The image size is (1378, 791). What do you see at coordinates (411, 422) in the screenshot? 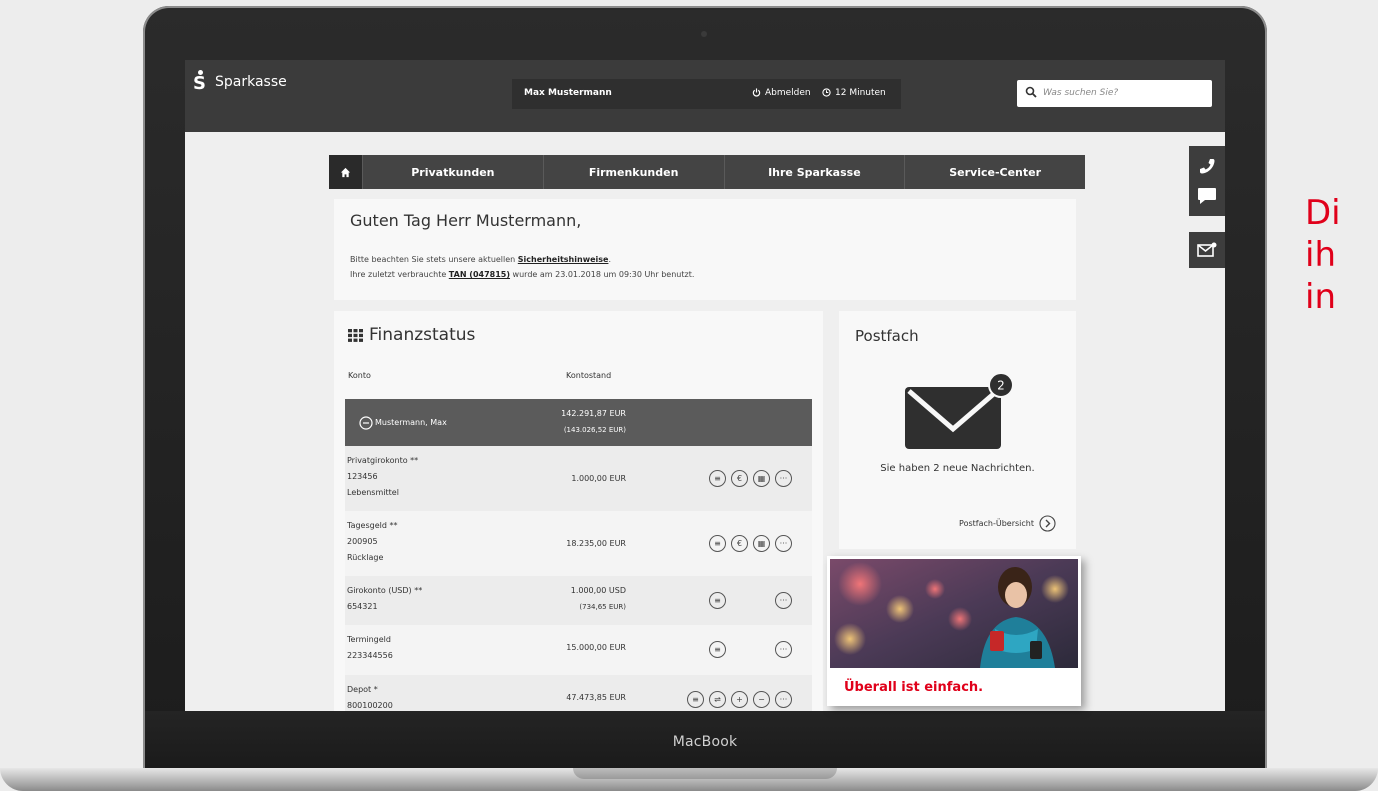
I see `group-name: Mustermann, Max` at bounding box center [411, 422].